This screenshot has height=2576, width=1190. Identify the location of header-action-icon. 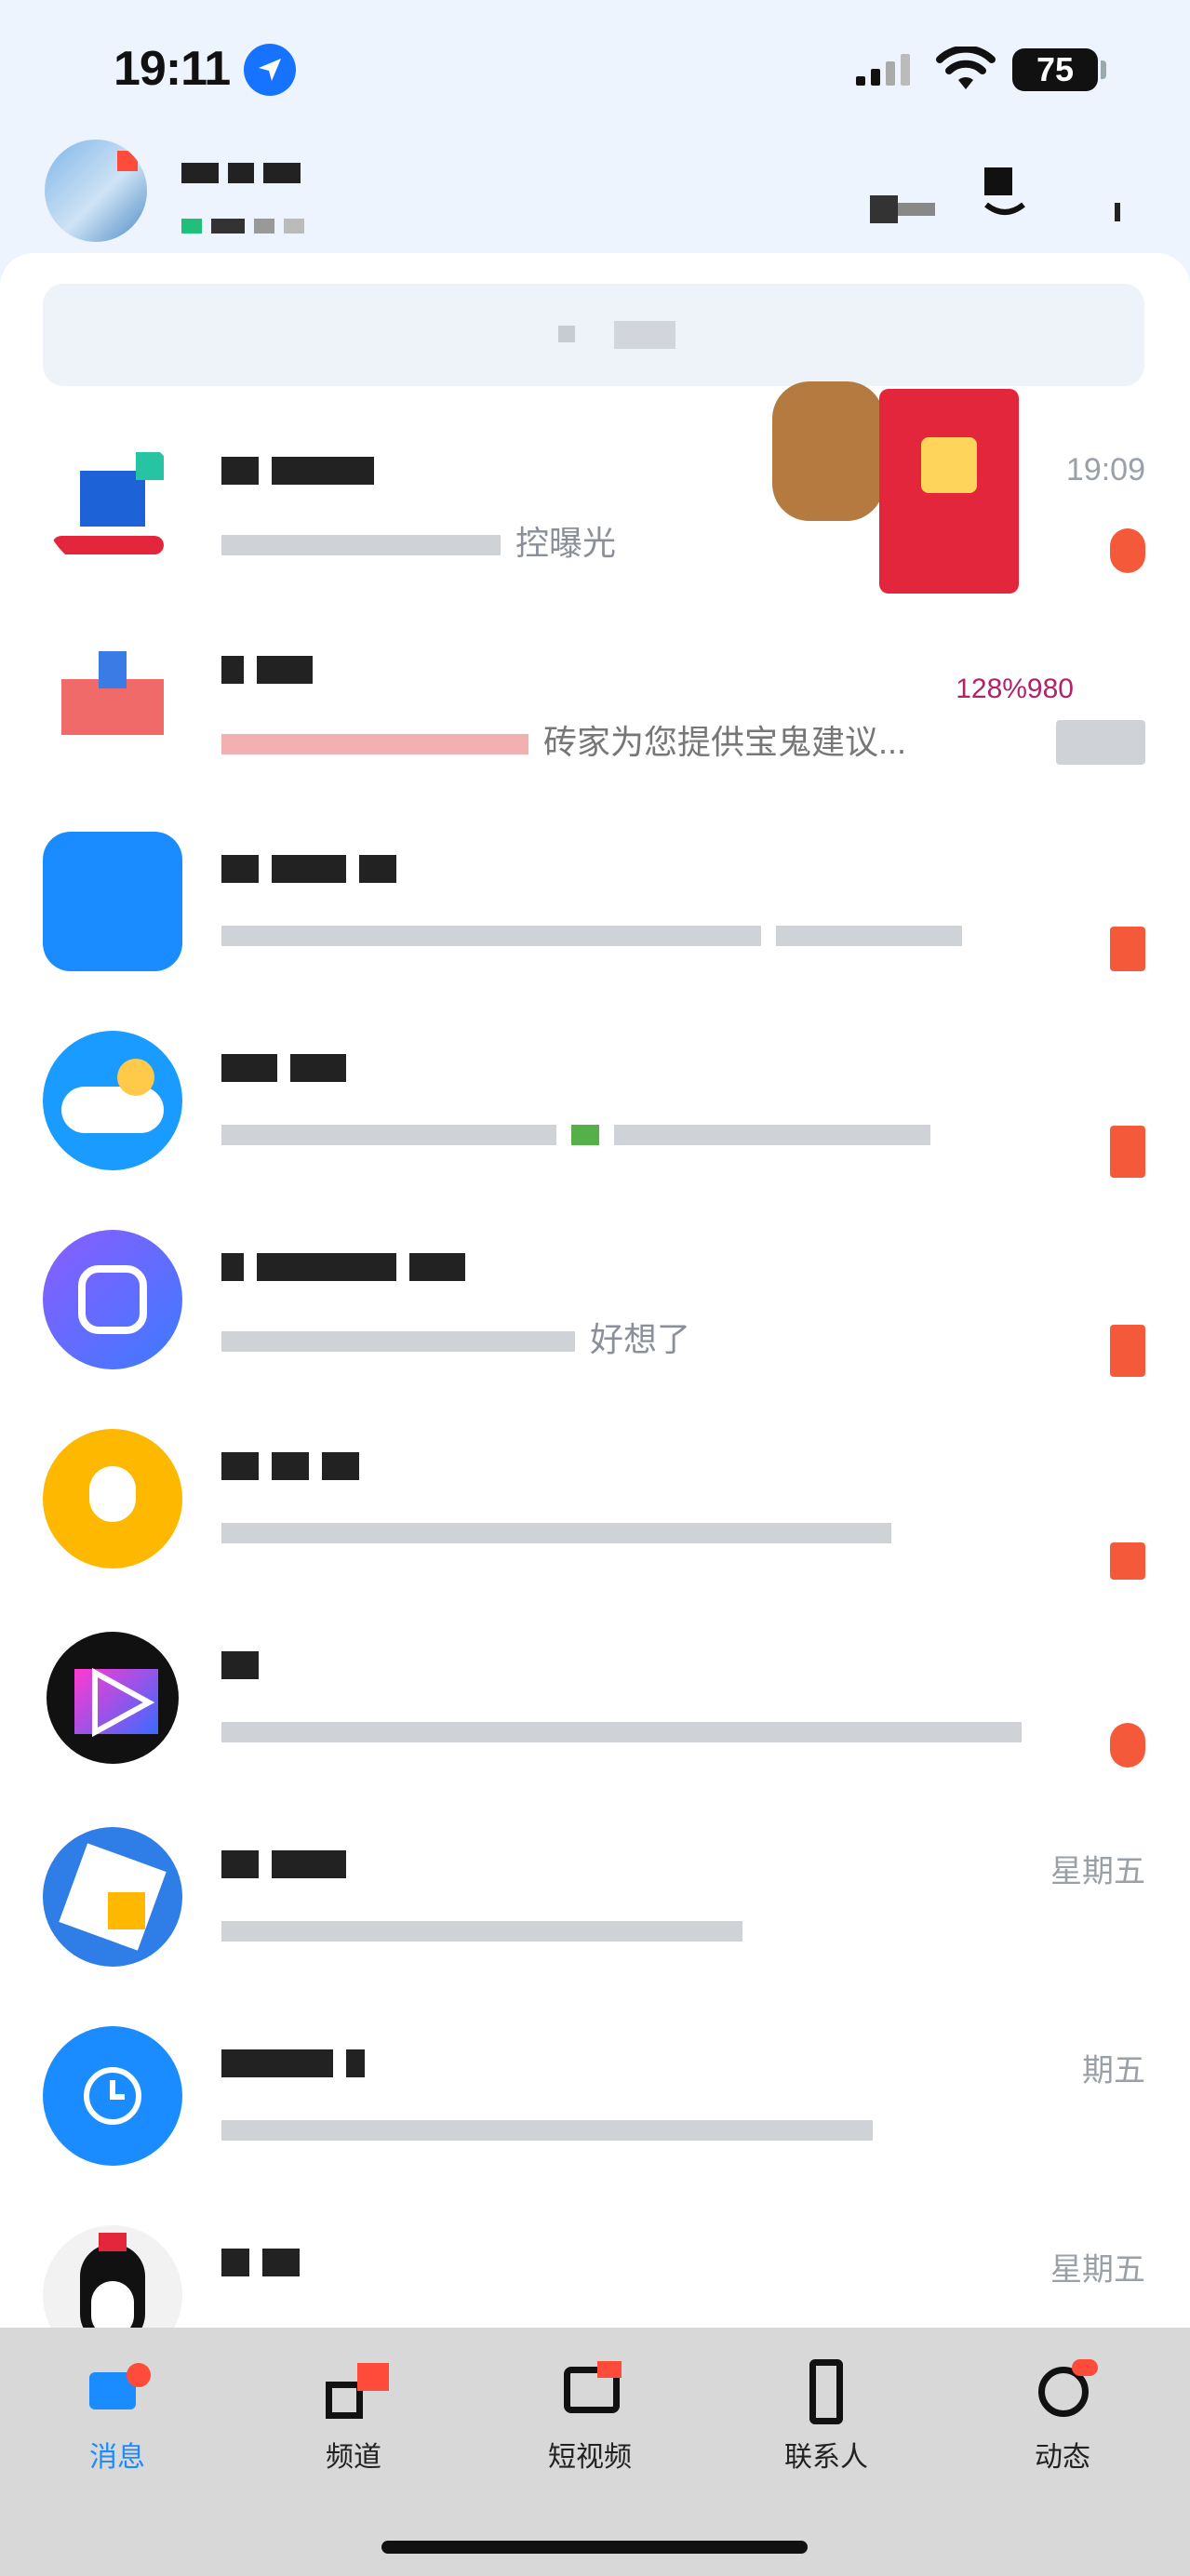
(907, 204).